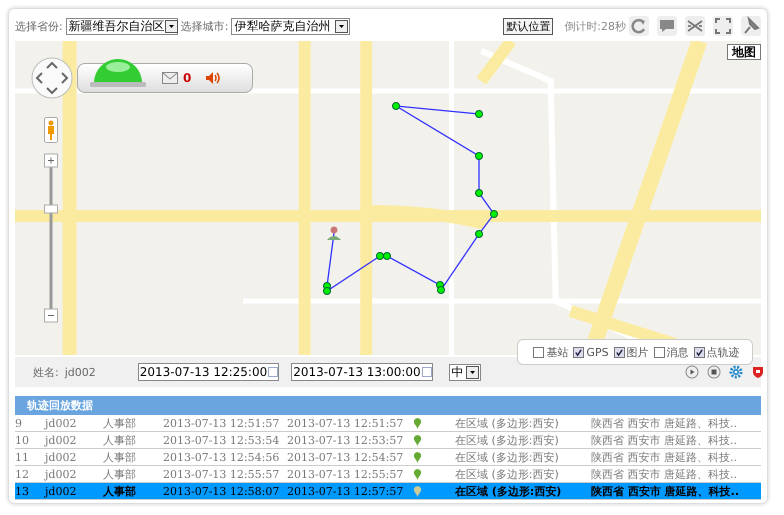  I want to click on layer-label: 点轨迹, so click(723, 352).